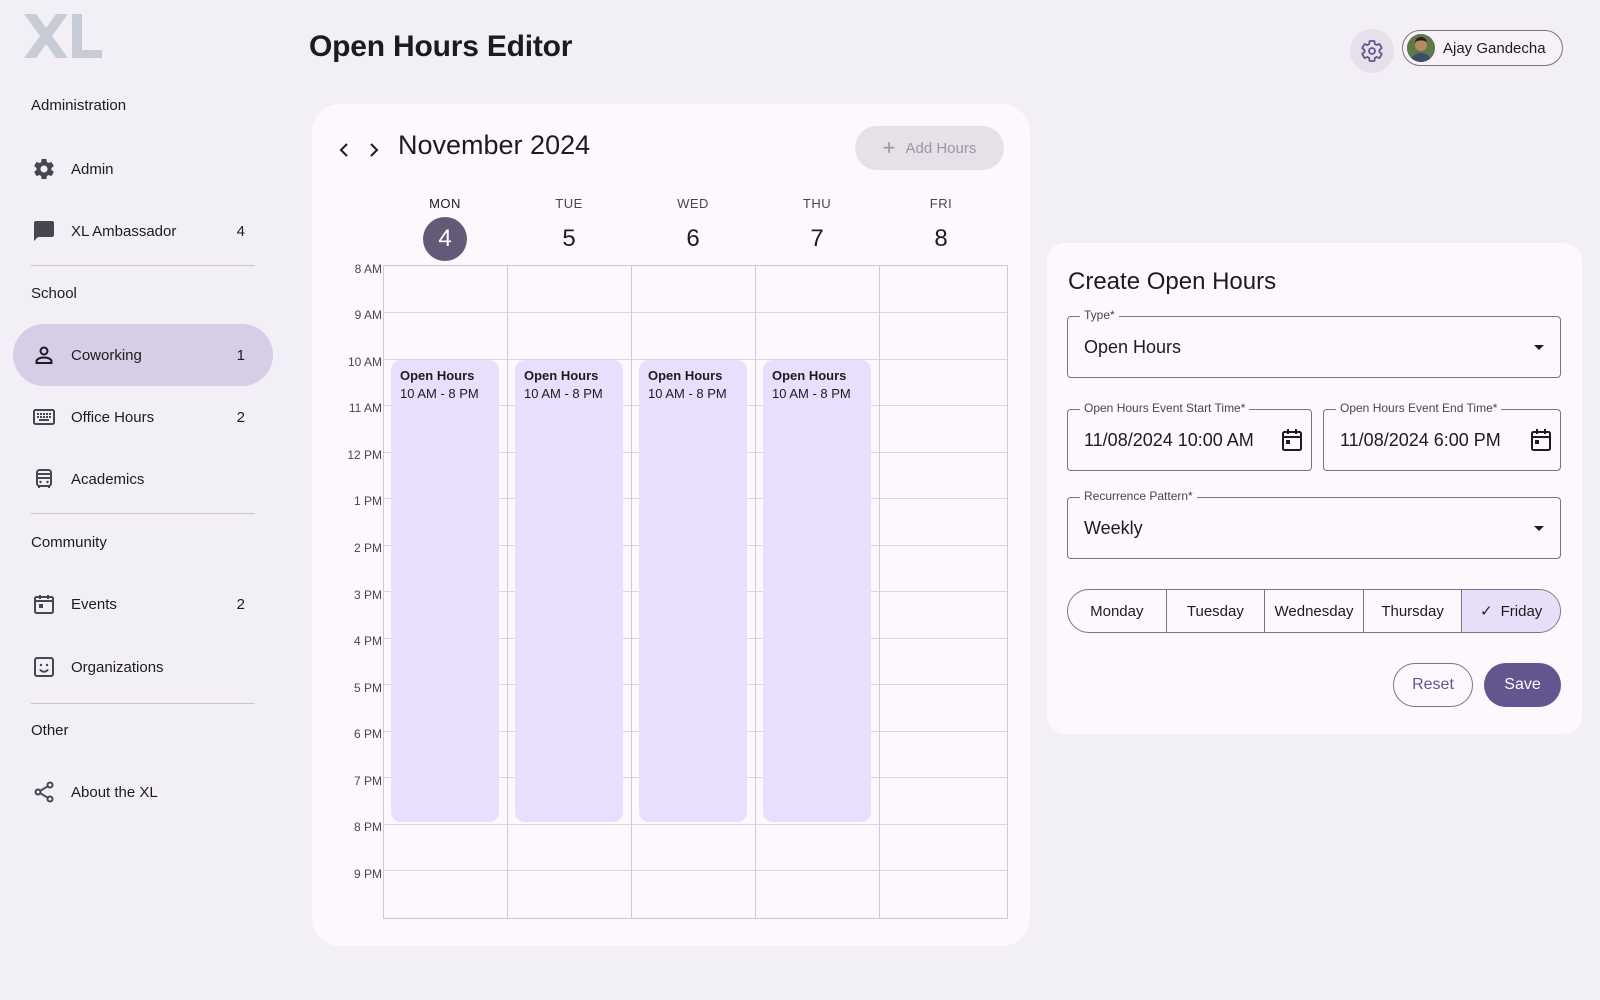  I want to click on time-label: 2 PM, so click(367, 548).